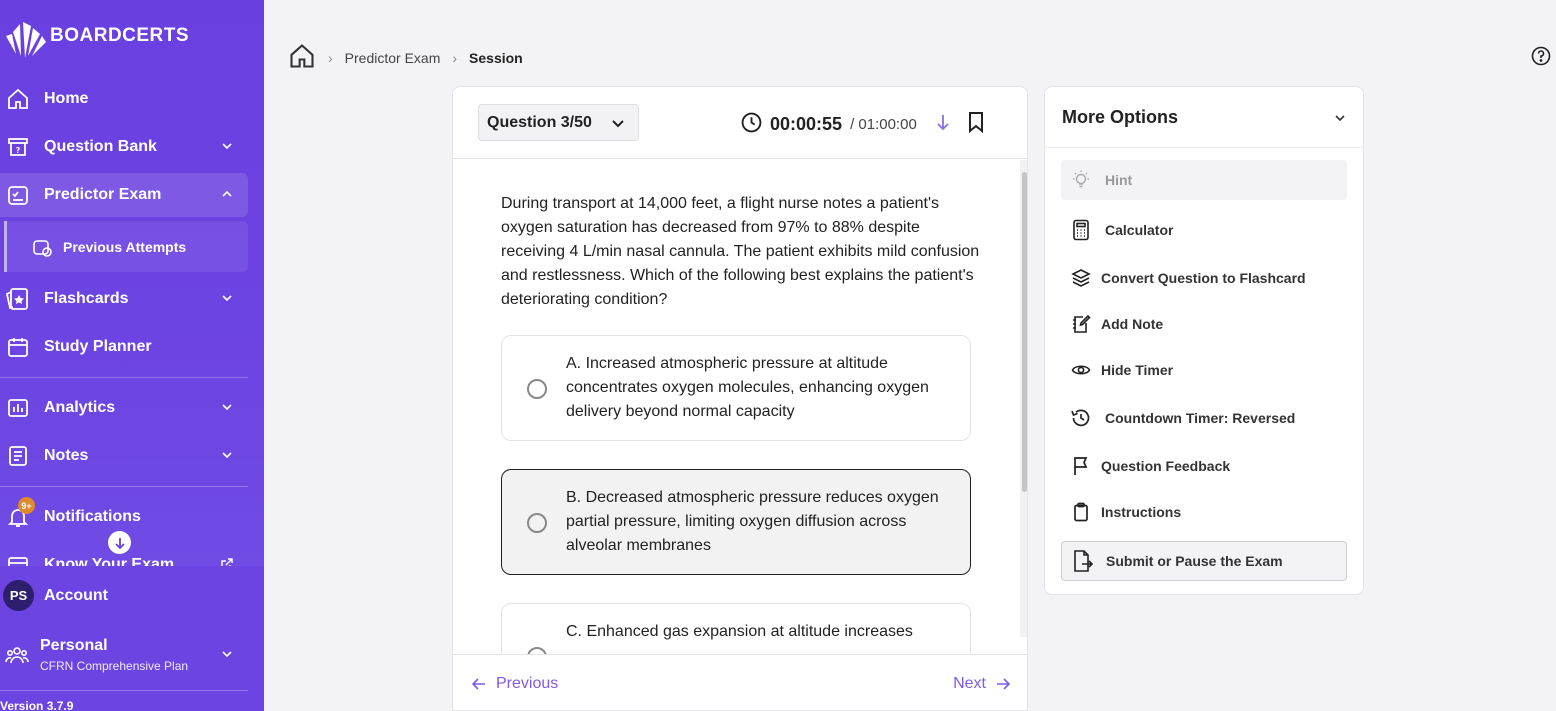 The image size is (1556, 711). Describe the element at coordinates (1081, 418) in the screenshot. I see `history-icon` at that location.